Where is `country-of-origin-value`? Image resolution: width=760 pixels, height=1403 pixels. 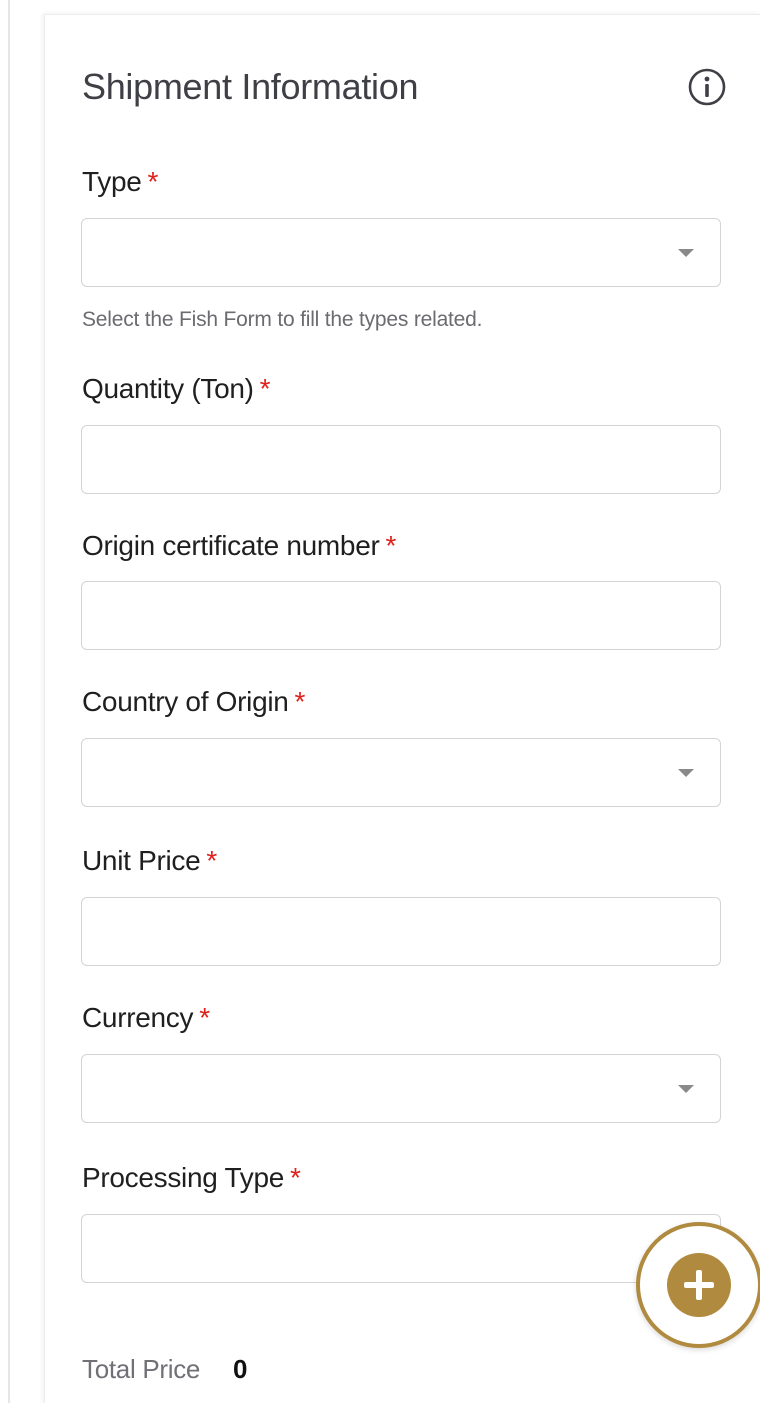
country-of-origin-value is located at coordinates (401, 772).